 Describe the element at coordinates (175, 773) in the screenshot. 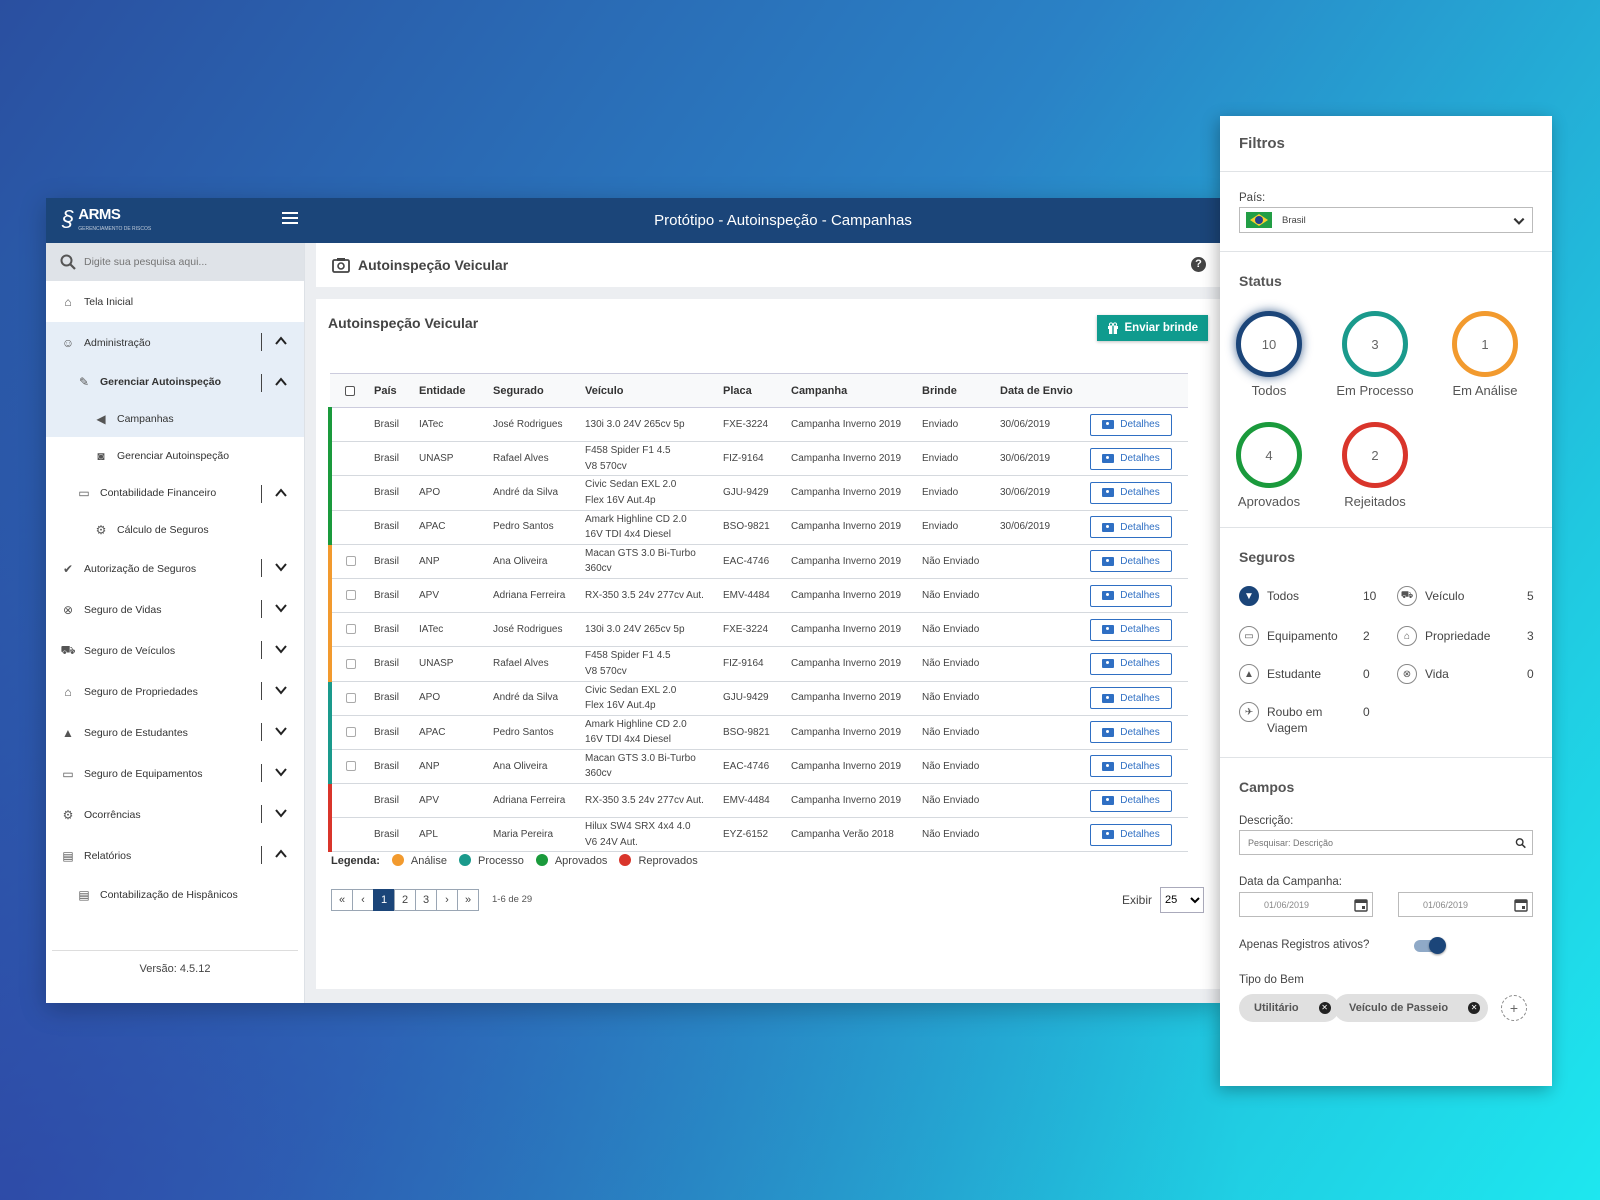

I see `sidebar-item: ▭ Seguro de Equipamentos` at that location.